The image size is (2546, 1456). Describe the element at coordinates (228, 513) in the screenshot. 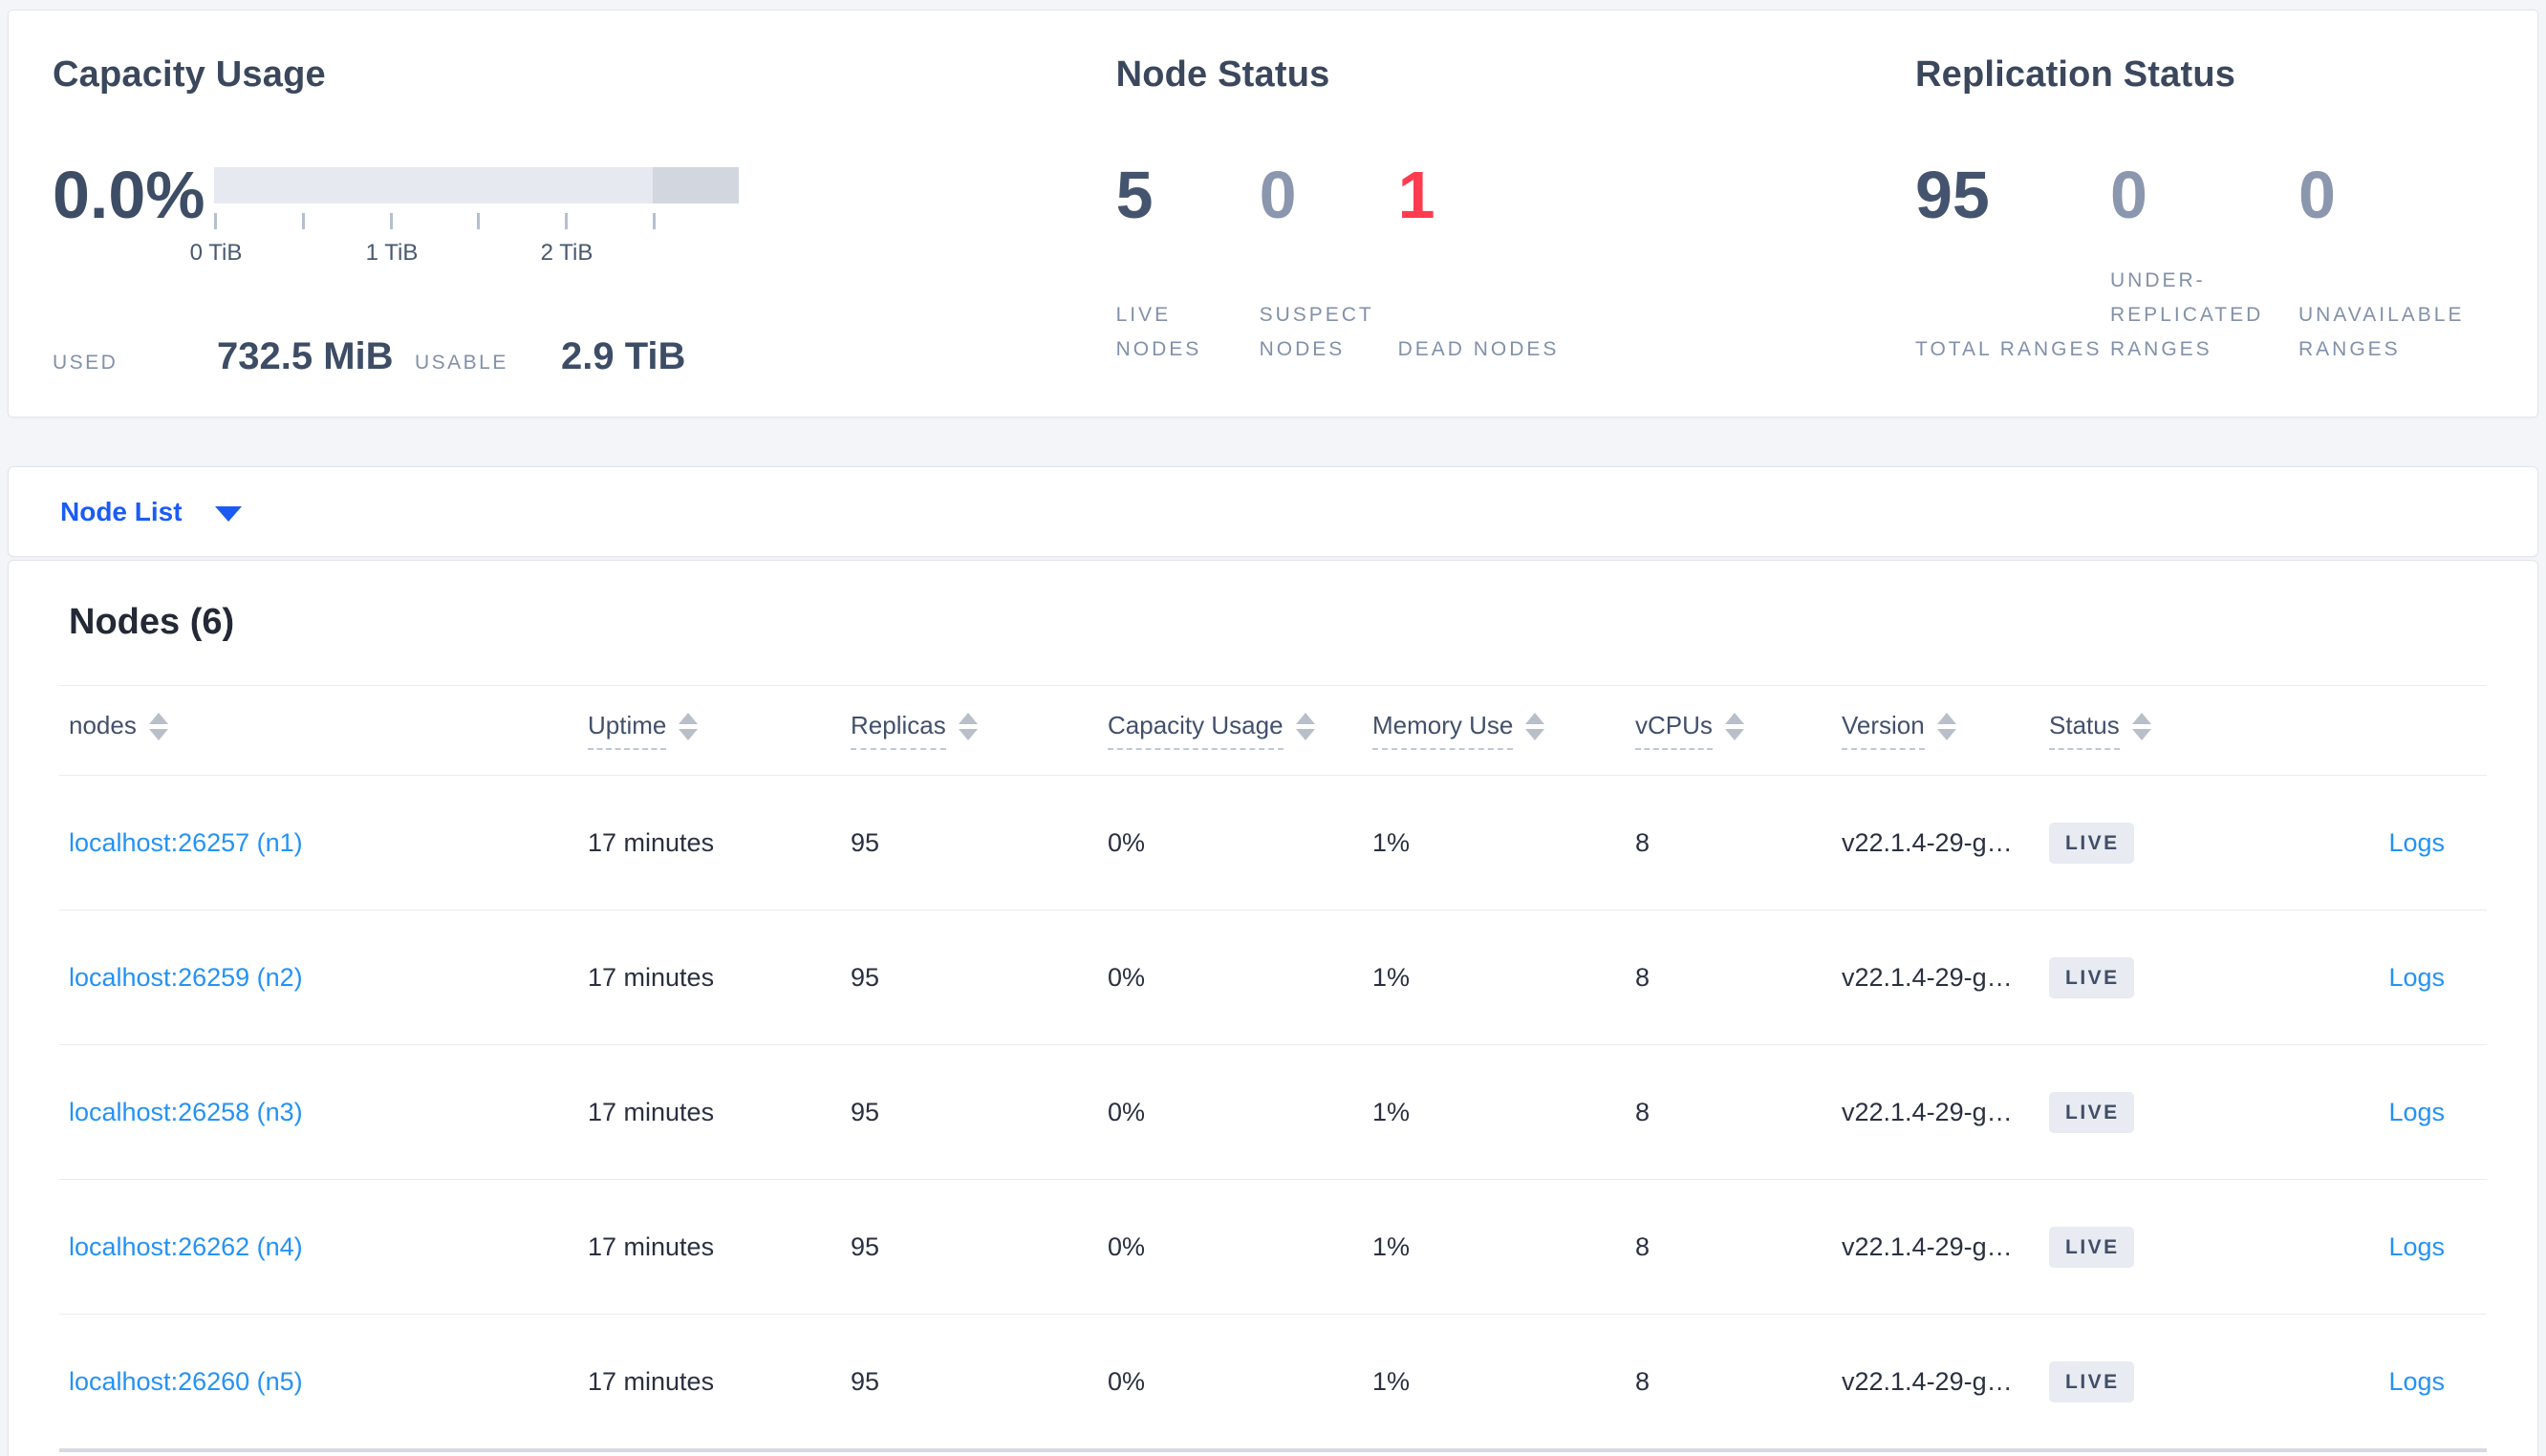

I see `chevron-down-icon` at that location.